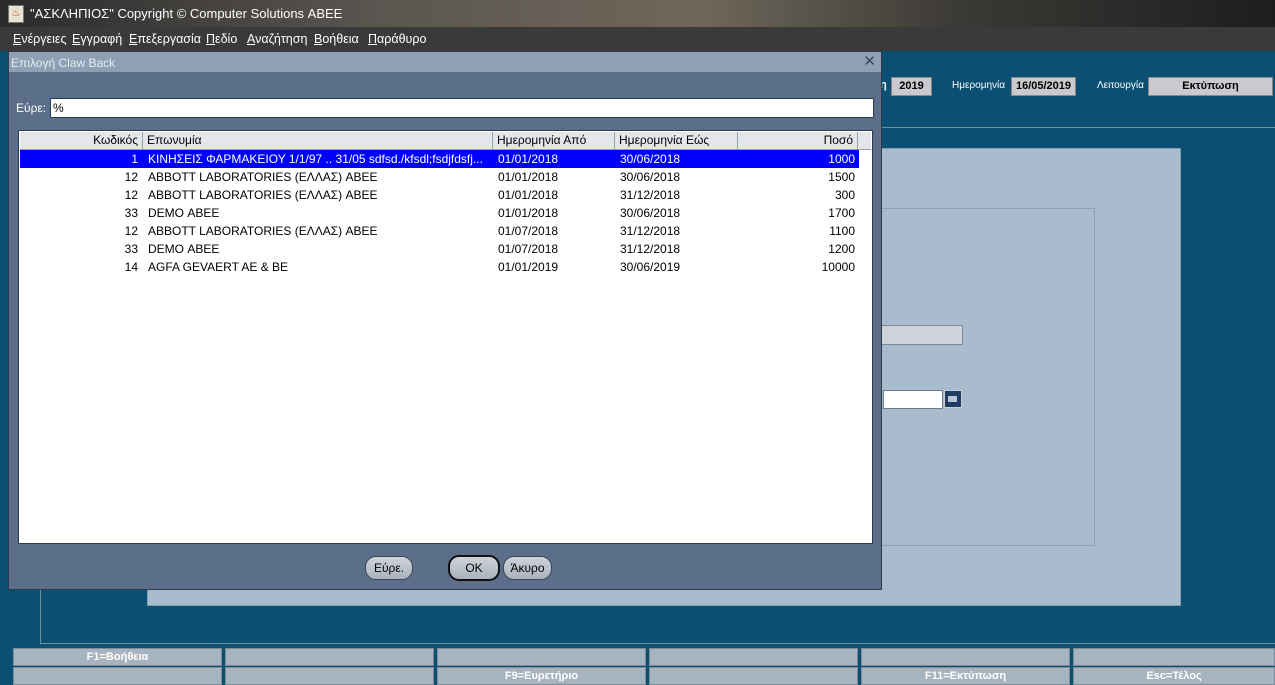 The width and height of the screenshot is (1275, 685). What do you see at coordinates (445, 62) in the screenshot?
I see `dialog-title-bar: Επιλογή Claw Back ✕` at bounding box center [445, 62].